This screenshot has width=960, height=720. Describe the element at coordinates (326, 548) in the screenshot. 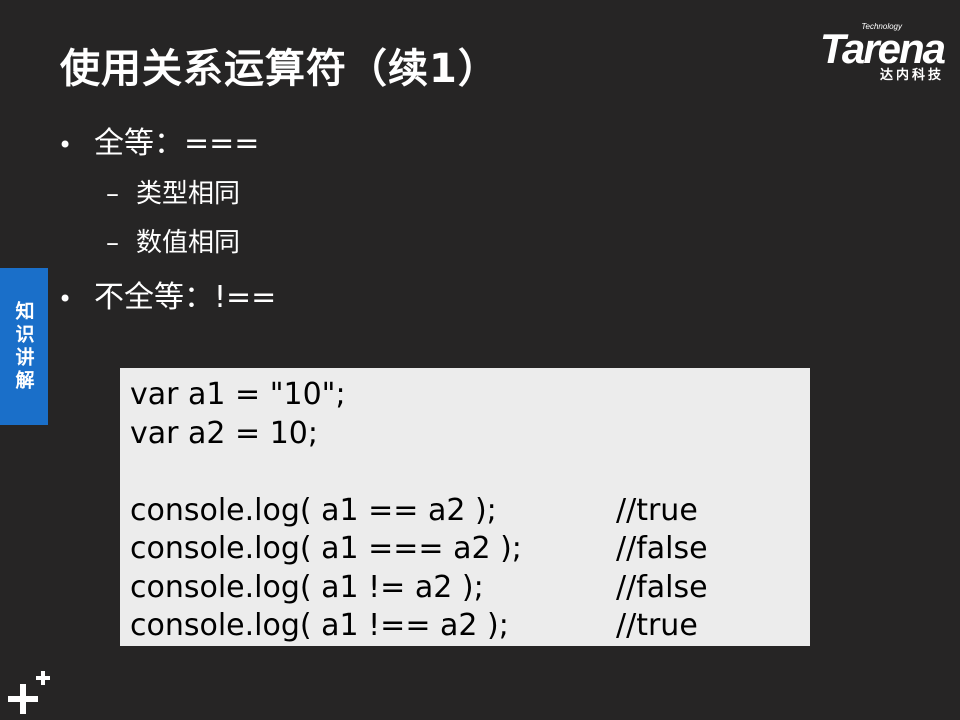

I see `code-text: console.log( a1 === a2 );` at that location.